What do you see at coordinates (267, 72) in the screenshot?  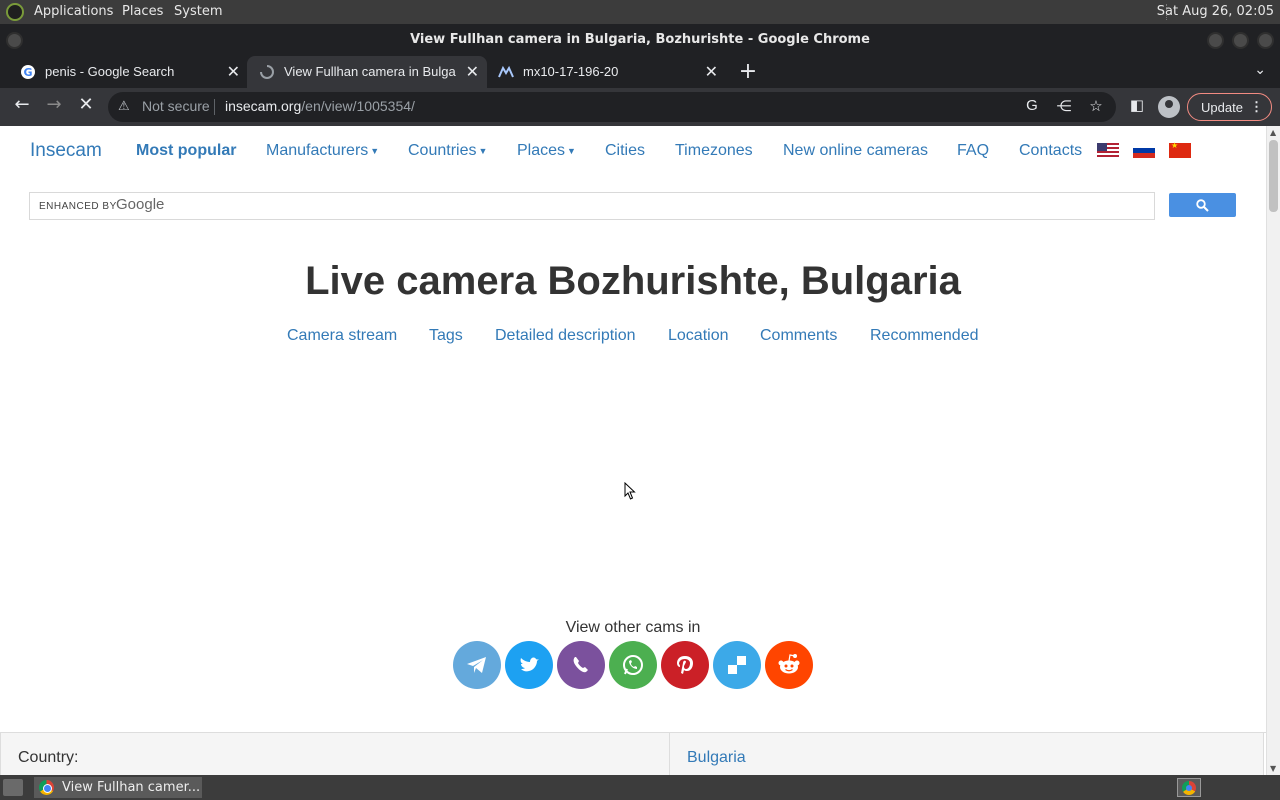 I see `loading-spinner-icon` at bounding box center [267, 72].